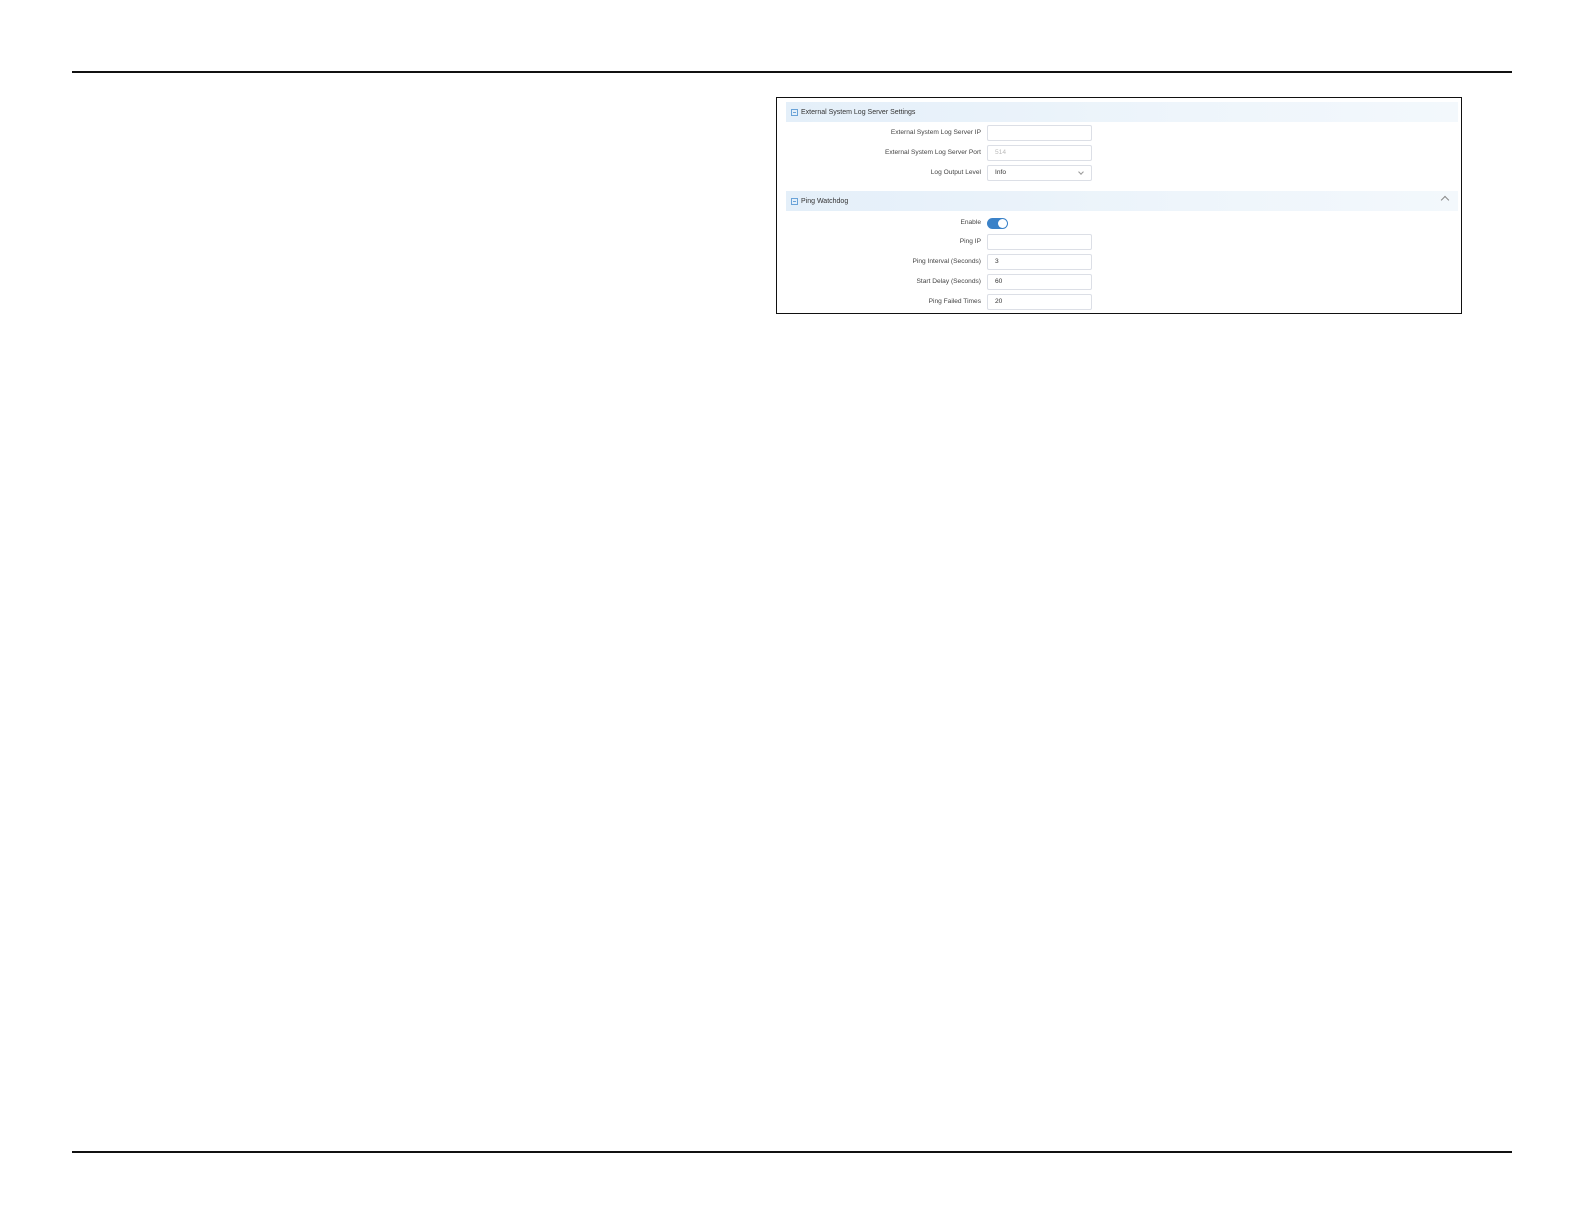  I want to click on ping-ip-row: Ping IP, so click(1119, 242).